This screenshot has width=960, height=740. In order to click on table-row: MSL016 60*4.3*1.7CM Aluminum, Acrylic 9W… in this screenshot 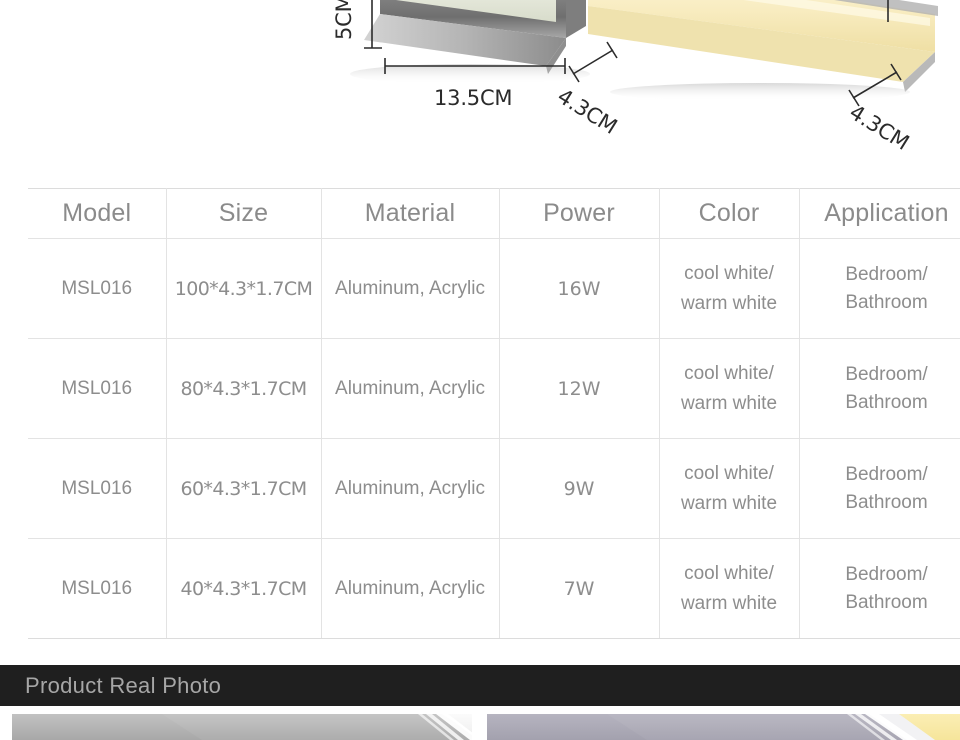, I will do `click(494, 488)`.